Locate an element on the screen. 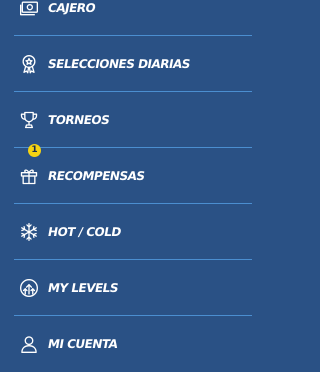 The width and height of the screenshot is (320, 372). medal-icon is located at coordinates (29, 64).